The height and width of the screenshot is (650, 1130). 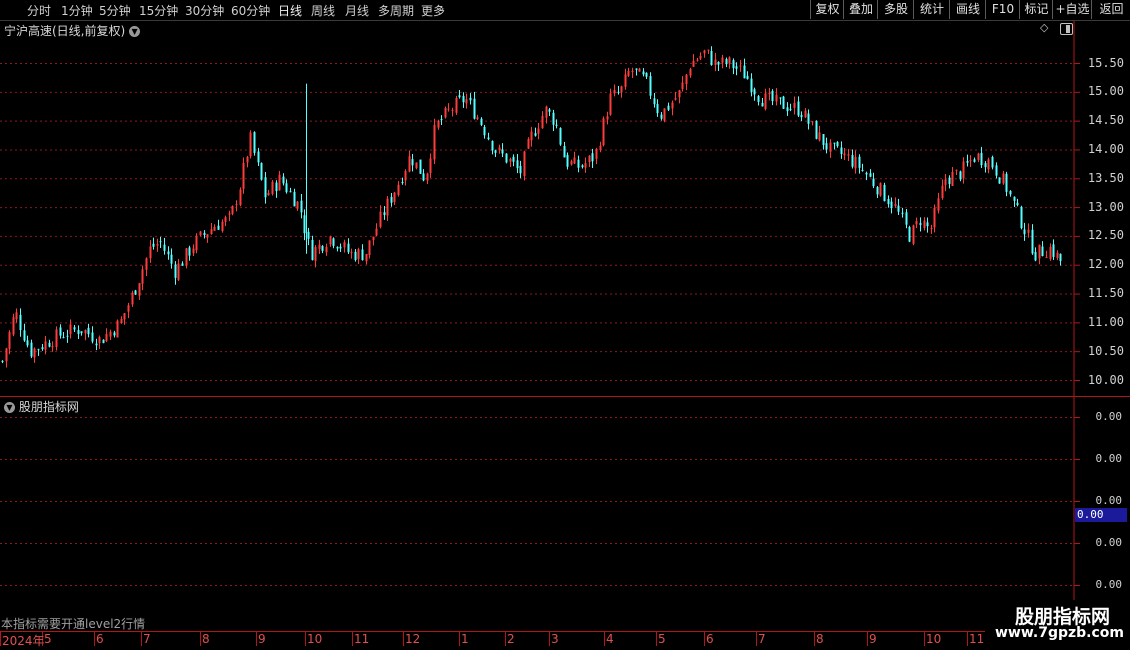 What do you see at coordinates (1105, 148) in the screenshot?
I see `price-tick-label: 14.00` at bounding box center [1105, 148].